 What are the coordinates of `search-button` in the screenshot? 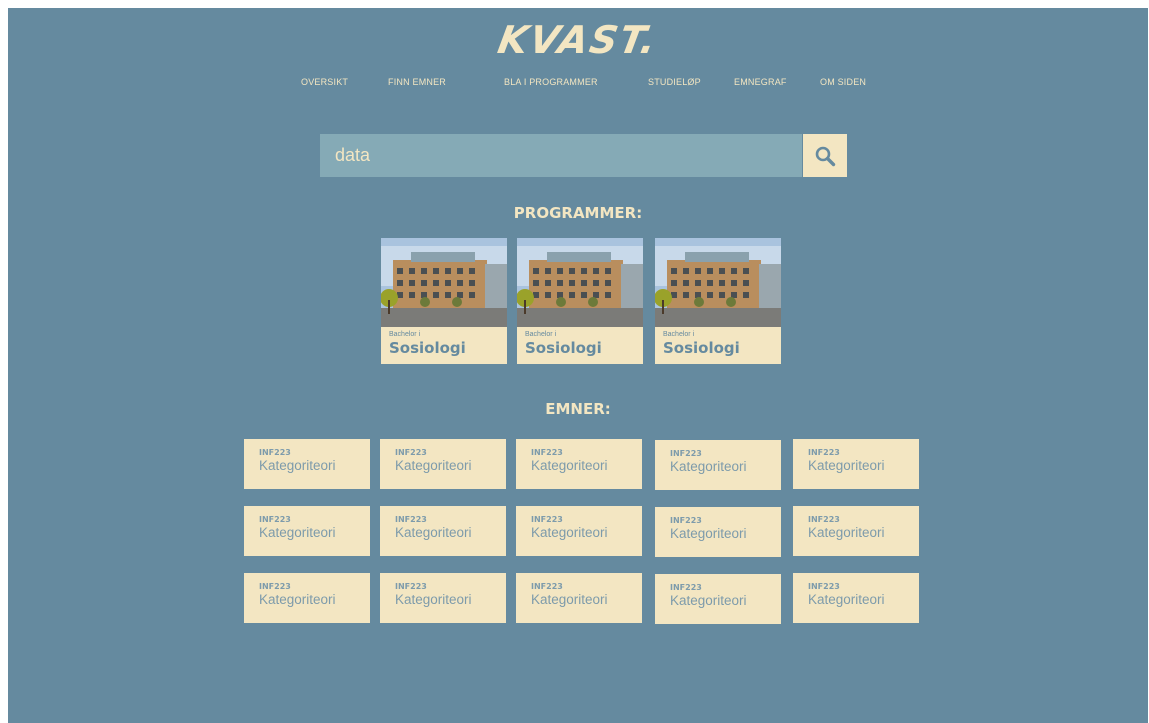 It's located at (825, 155).